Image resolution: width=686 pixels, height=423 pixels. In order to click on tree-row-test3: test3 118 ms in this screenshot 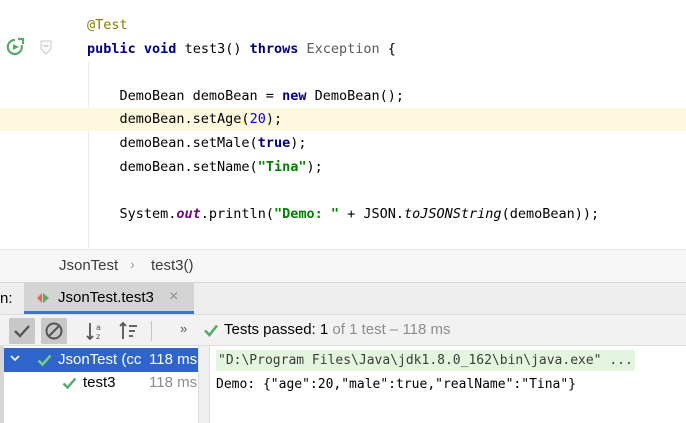, I will do `click(101, 383)`.